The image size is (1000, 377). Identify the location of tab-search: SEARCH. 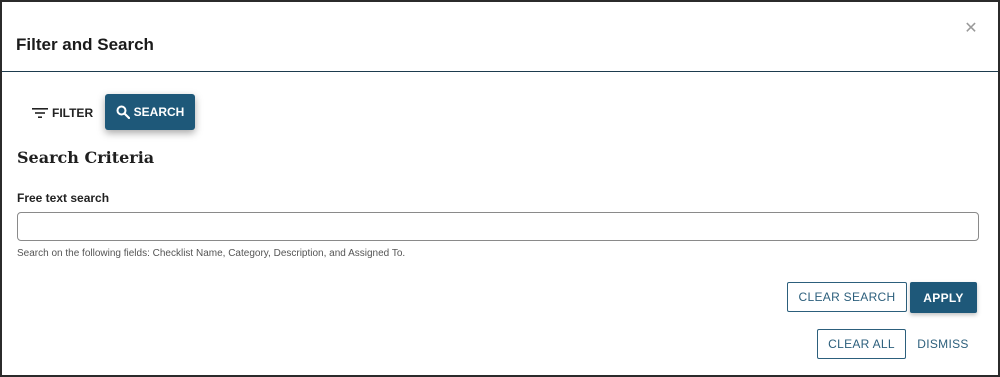
(150, 112).